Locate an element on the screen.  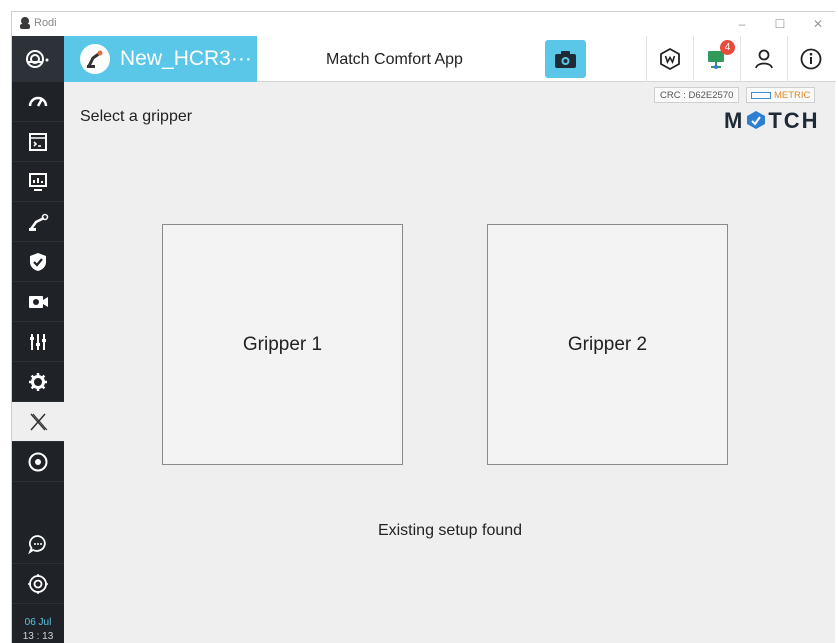
match-logo: M TCH is located at coordinates (772, 120).